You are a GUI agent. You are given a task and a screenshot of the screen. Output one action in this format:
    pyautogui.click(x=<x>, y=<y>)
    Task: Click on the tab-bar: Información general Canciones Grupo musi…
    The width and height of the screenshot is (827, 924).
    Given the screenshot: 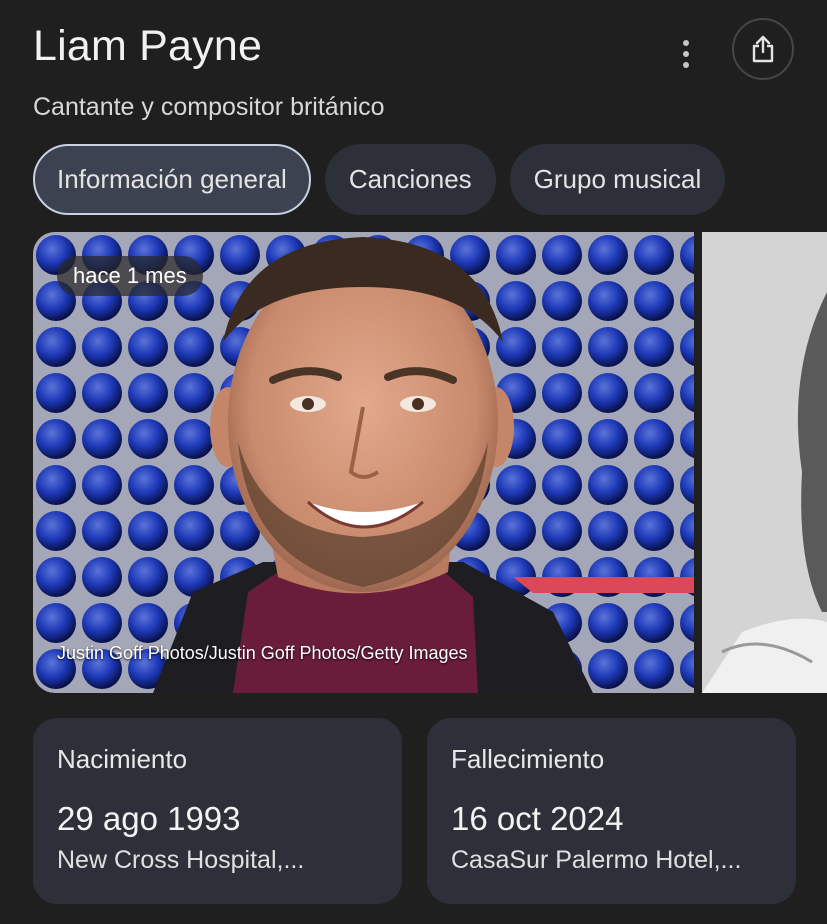 What is the action you would take?
    pyautogui.click(x=379, y=179)
    